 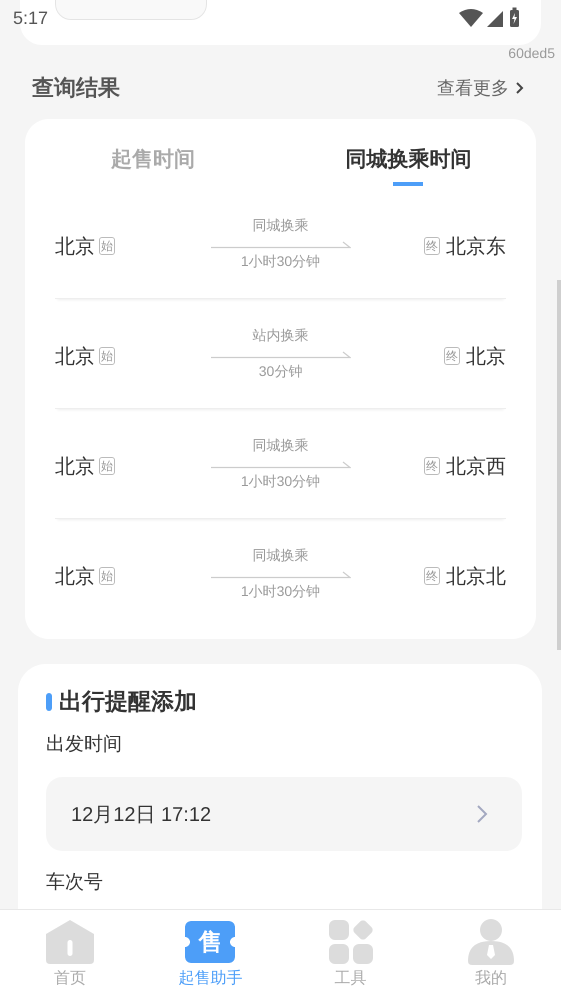 I want to click on tab: 起售时间, so click(x=152, y=154).